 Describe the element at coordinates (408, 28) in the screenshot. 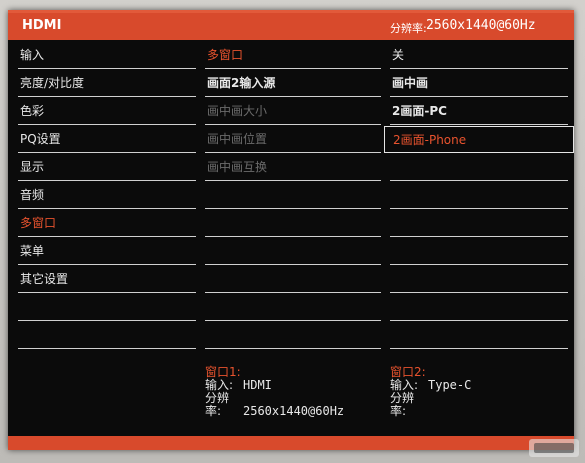

I see `header-resolution-label: 分辨率:` at that location.